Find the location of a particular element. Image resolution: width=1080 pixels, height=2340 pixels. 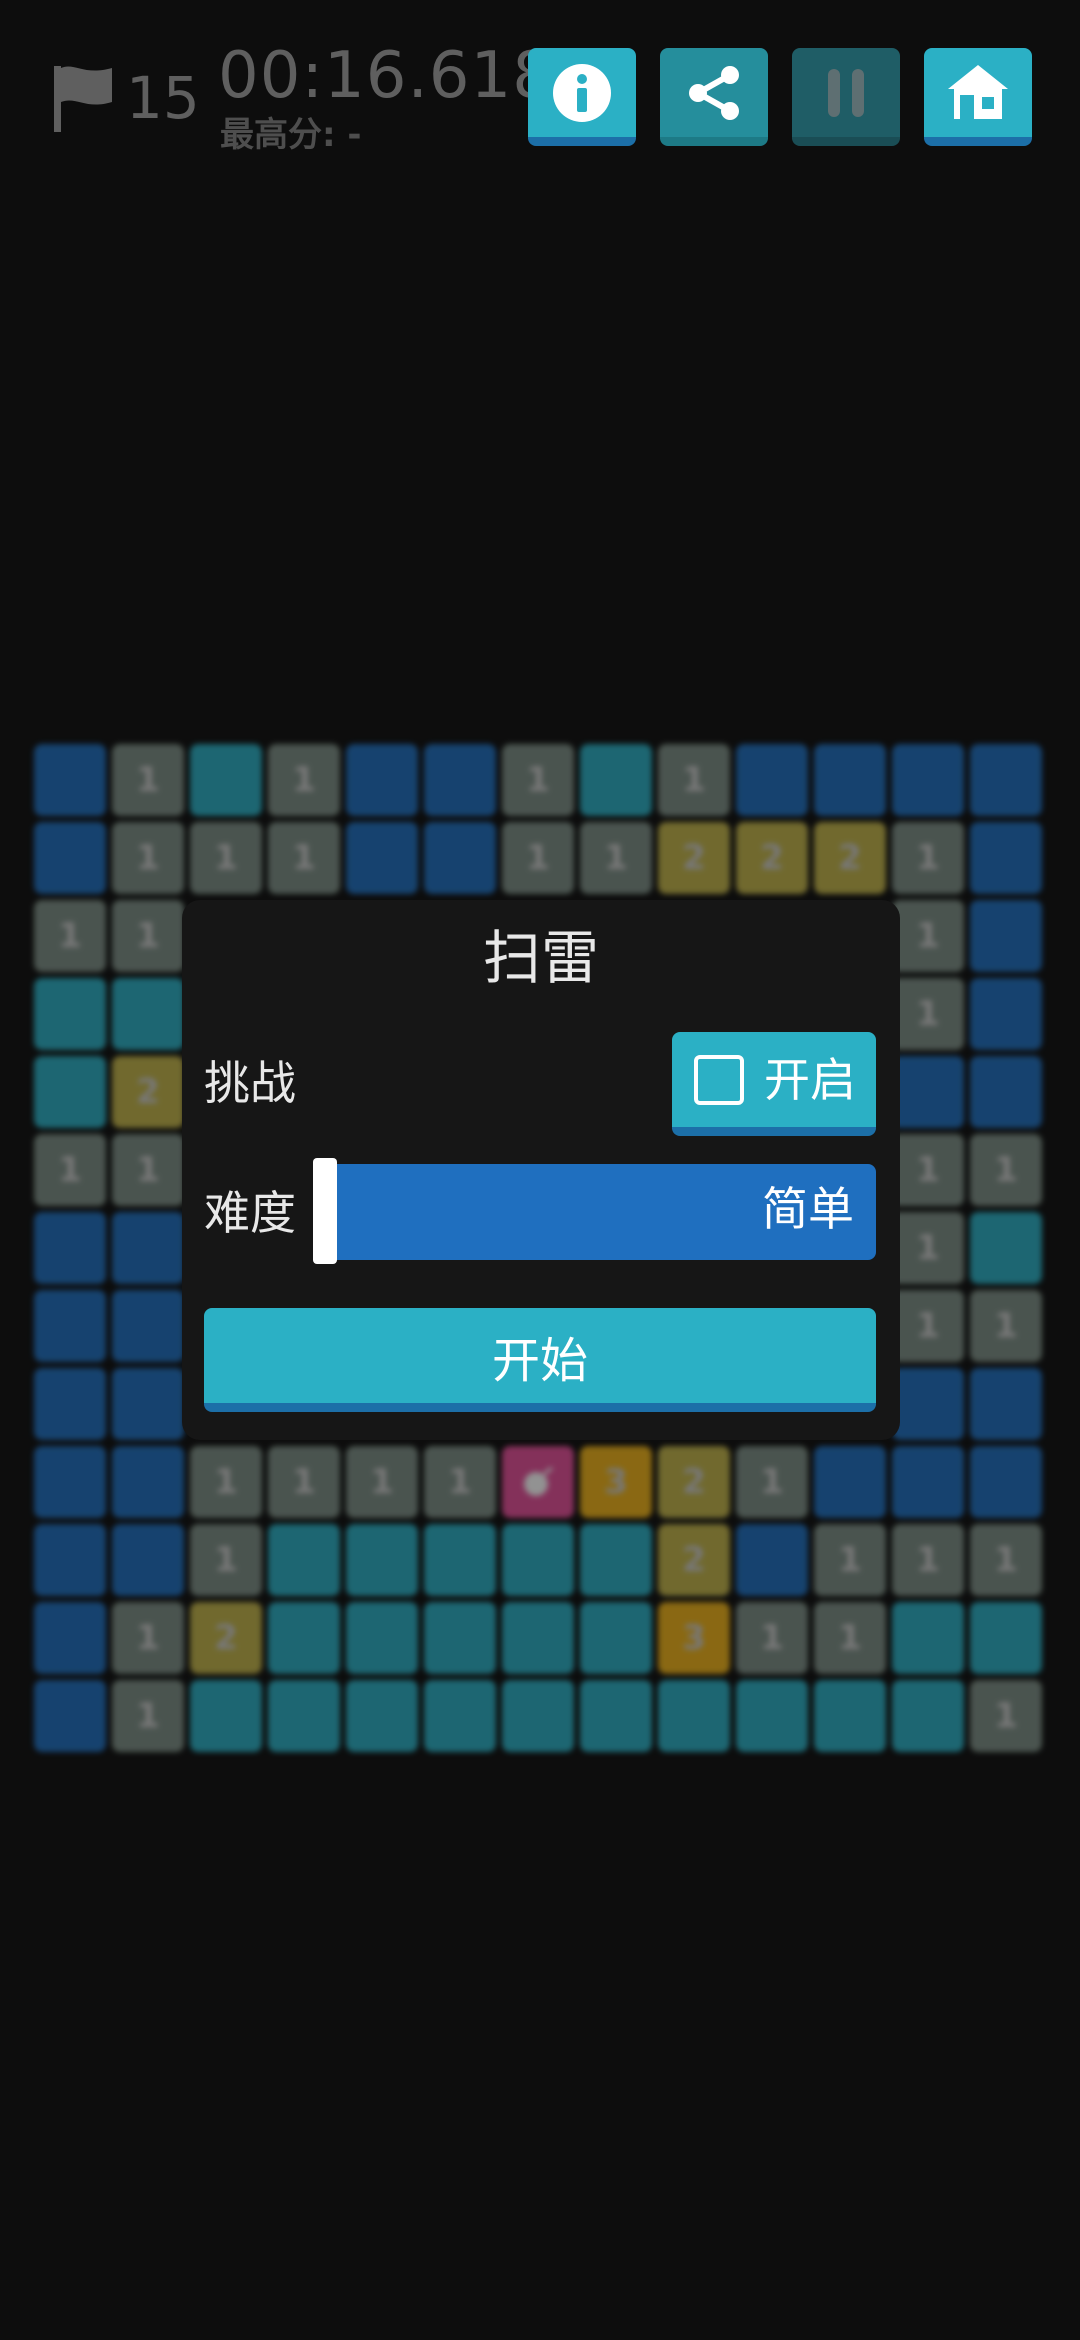

challenge-toggle-button: 开启 is located at coordinates (774, 1084).